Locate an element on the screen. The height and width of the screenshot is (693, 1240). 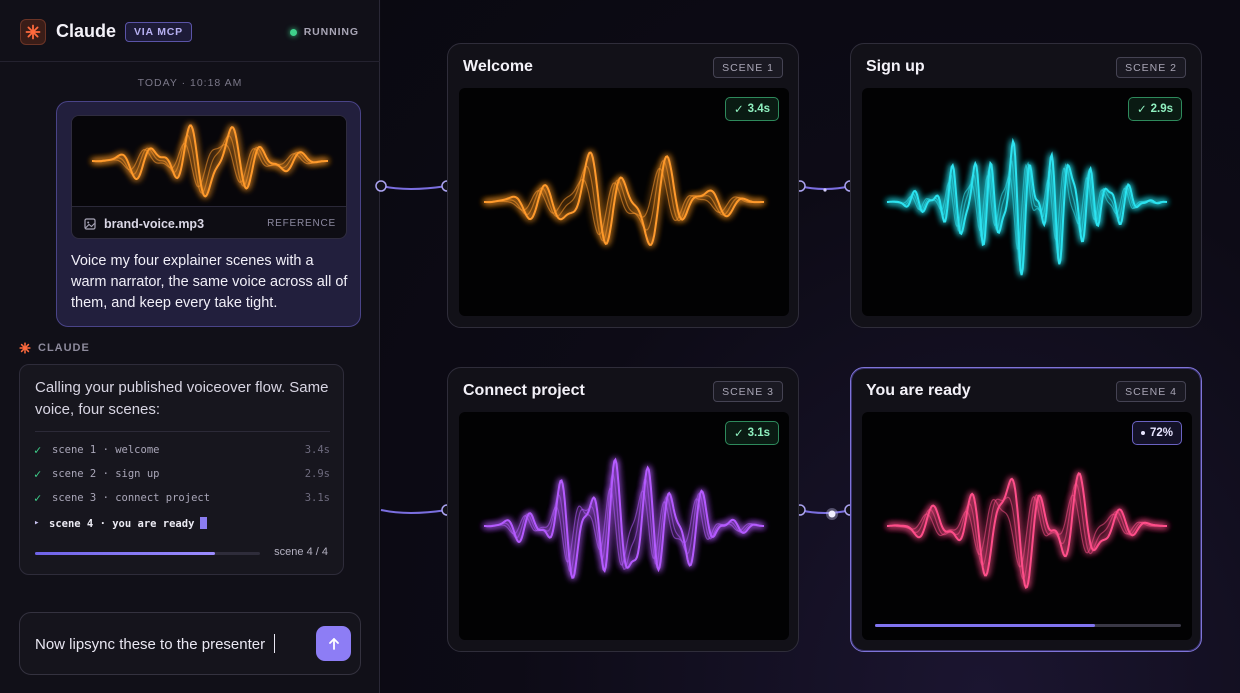
duration-value: 3.1s is located at coordinates (758, 433).